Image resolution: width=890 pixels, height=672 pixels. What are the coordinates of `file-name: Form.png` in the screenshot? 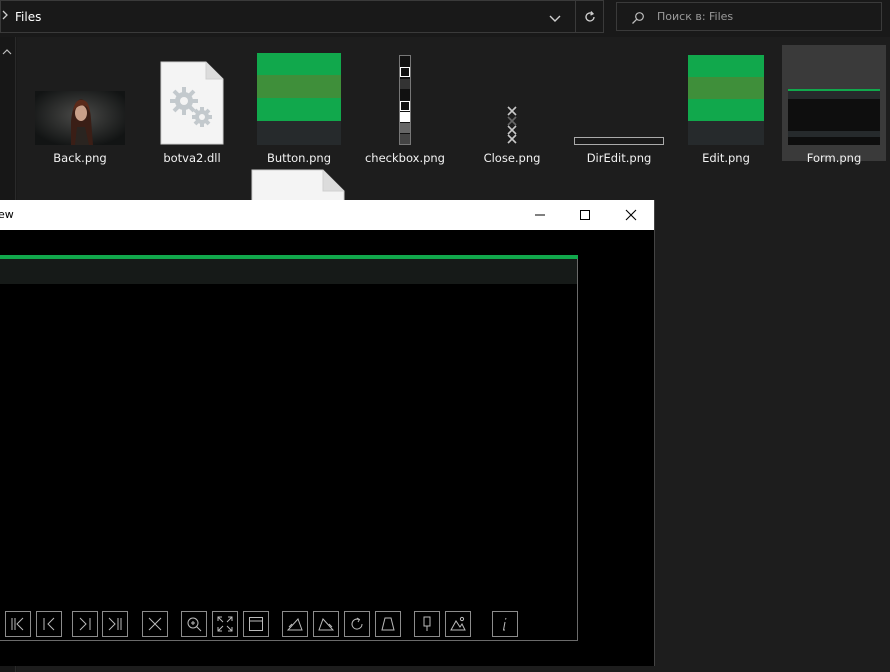 It's located at (834, 158).